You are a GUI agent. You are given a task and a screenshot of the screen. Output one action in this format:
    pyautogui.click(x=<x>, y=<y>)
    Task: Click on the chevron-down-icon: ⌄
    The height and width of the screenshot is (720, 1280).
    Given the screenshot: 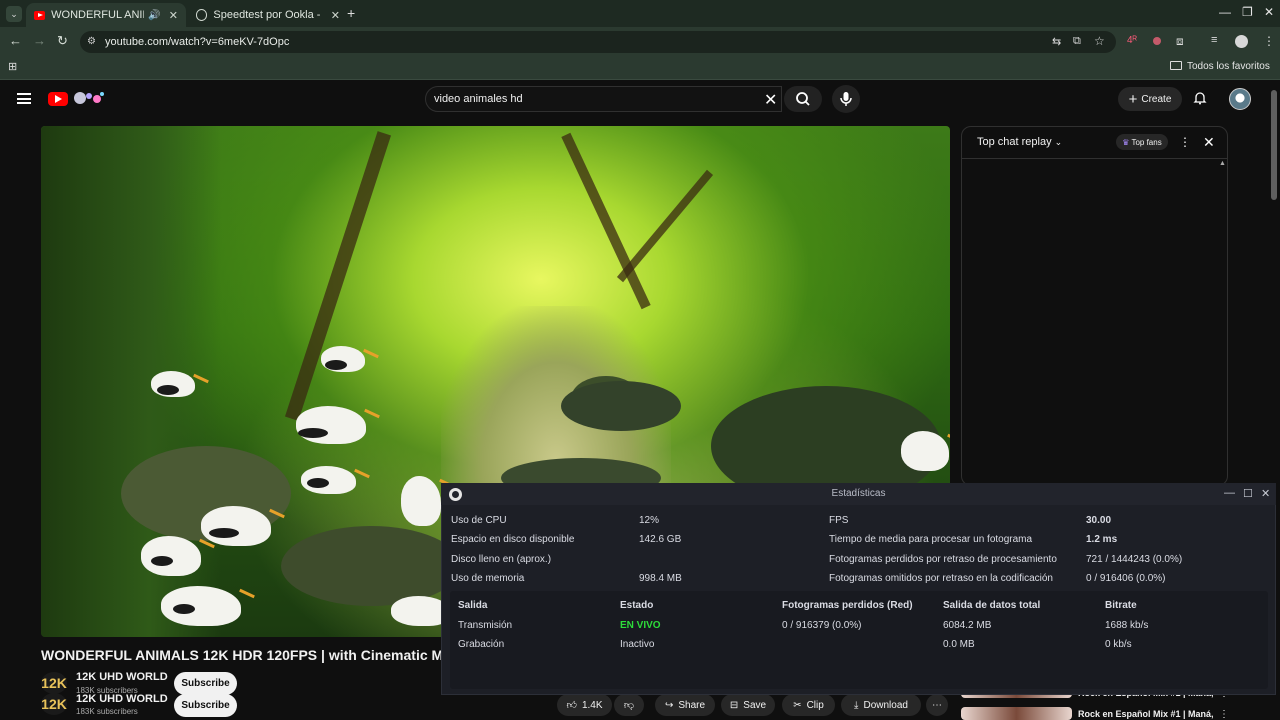 What is the action you would take?
    pyautogui.click(x=1058, y=142)
    